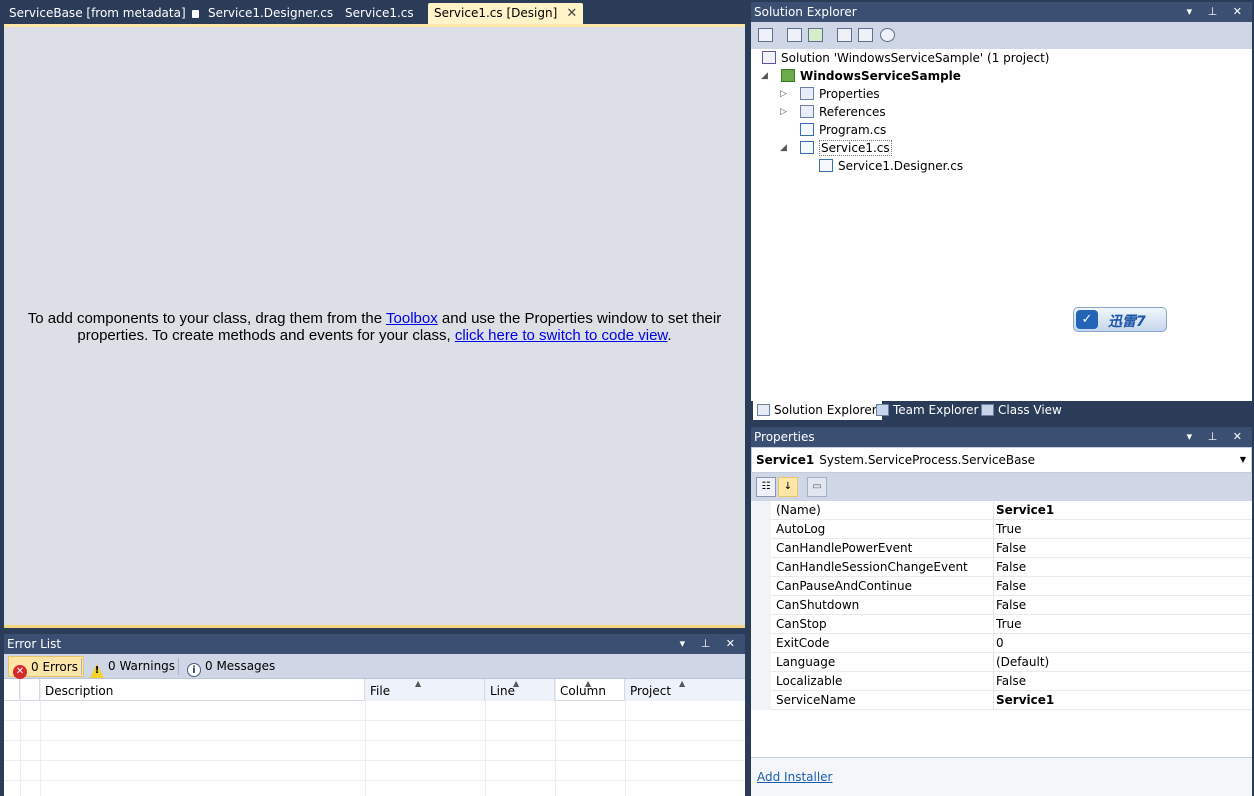  Describe the element at coordinates (795, 777) in the screenshot. I see `add-installer-link: Add Installer` at that location.